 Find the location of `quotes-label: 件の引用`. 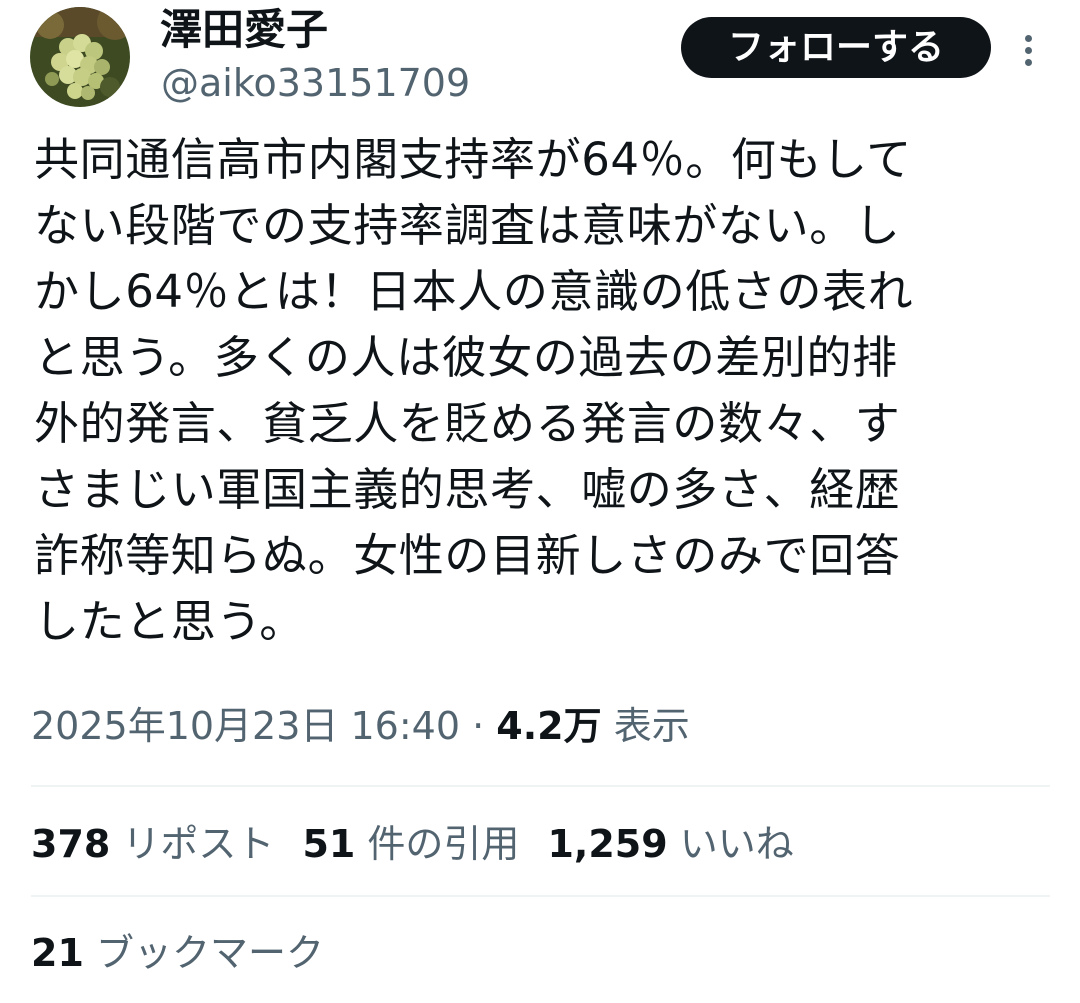

quotes-label: 件の引用 is located at coordinates (443, 844).